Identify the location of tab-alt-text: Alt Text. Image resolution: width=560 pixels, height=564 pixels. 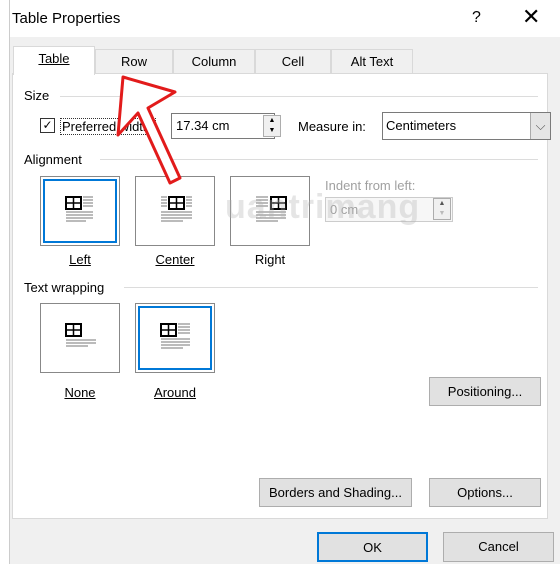
(372, 61).